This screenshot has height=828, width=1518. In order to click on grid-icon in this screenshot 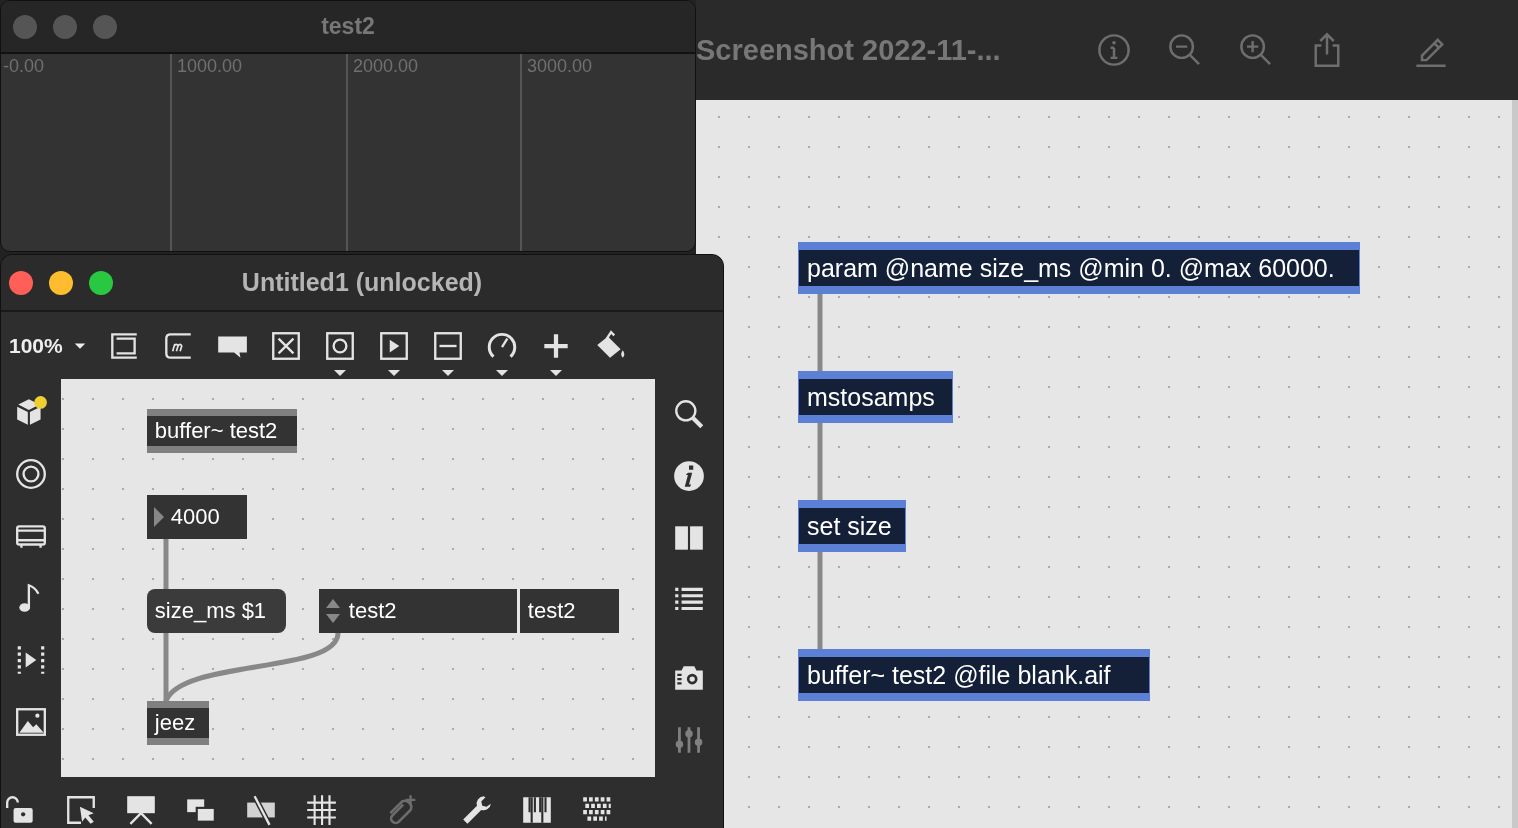, I will do `click(321, 810)`.